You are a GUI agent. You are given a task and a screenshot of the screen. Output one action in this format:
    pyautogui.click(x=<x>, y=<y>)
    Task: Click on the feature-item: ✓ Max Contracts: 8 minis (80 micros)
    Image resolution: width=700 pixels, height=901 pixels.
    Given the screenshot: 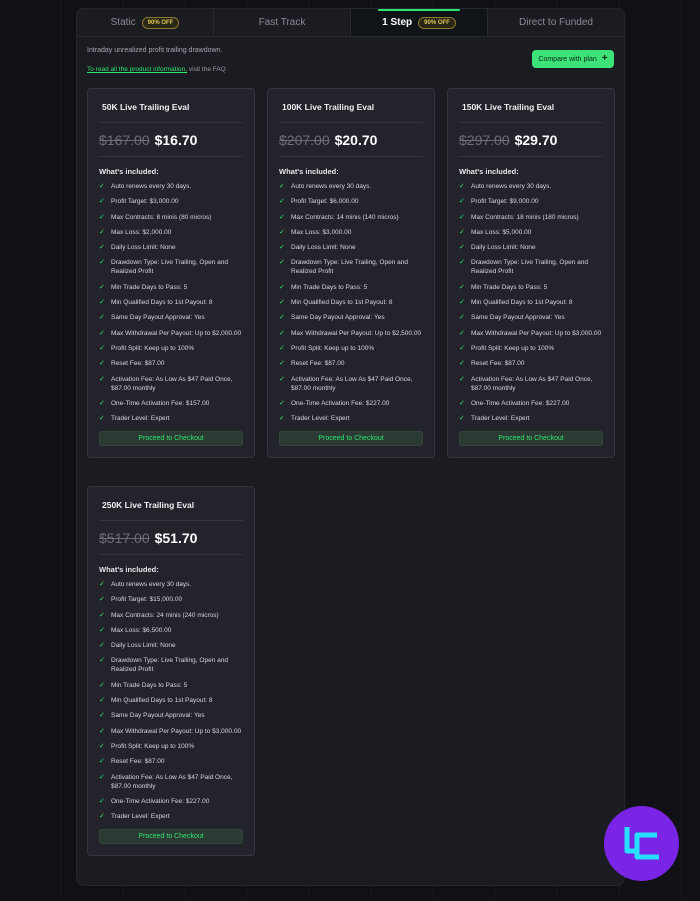 What is the action you would take?
    pyautogui.click(x=171, y=217)
    